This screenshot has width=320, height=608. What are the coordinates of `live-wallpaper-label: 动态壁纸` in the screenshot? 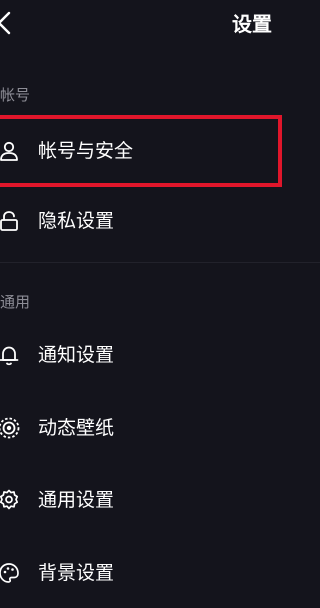 It's located at (76, 428).